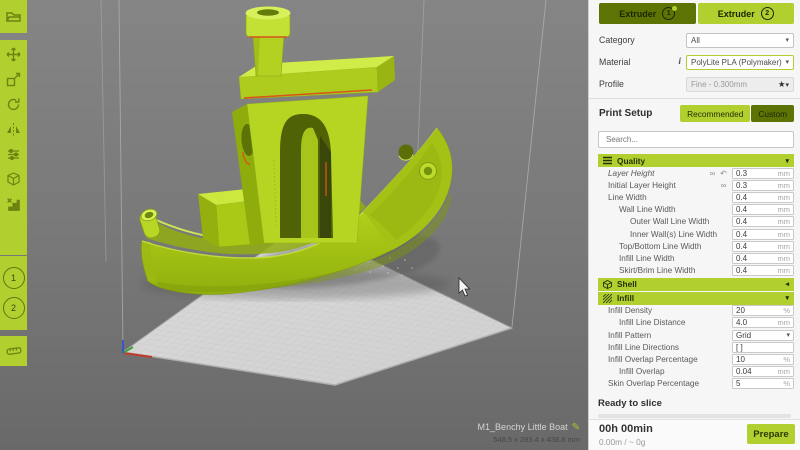 Image resolution: width=800 pixels, height=450 pixels. Describe the element at coordinates (679, 62) in the screenshot. I see `info-icon: i` at that location.